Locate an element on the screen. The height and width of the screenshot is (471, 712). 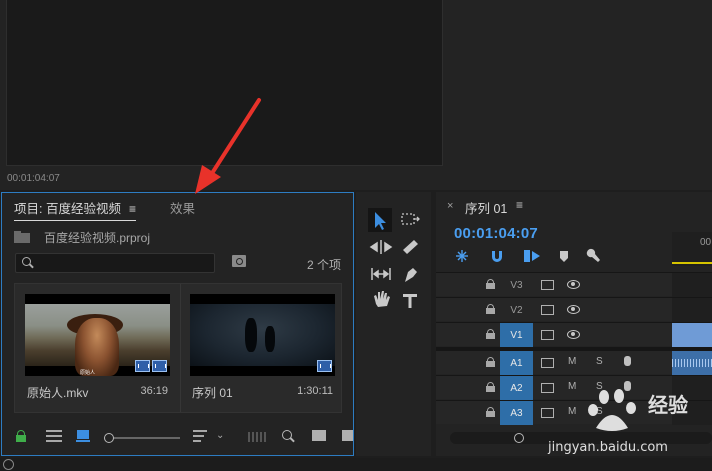
search-input is located at coordinates (123, 263).